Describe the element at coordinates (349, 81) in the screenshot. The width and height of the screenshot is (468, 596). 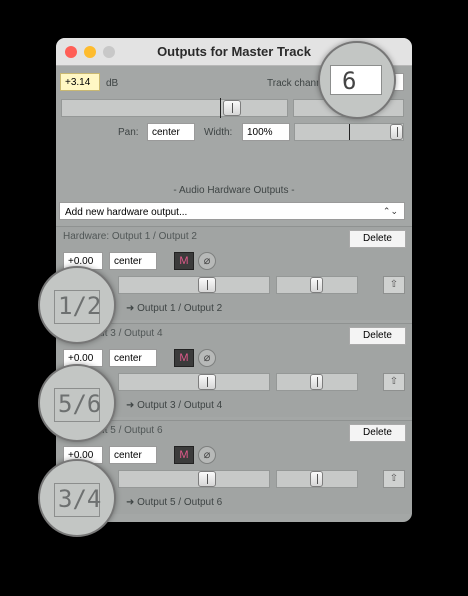
I see `track-channel-mag-value: 6` at that location.